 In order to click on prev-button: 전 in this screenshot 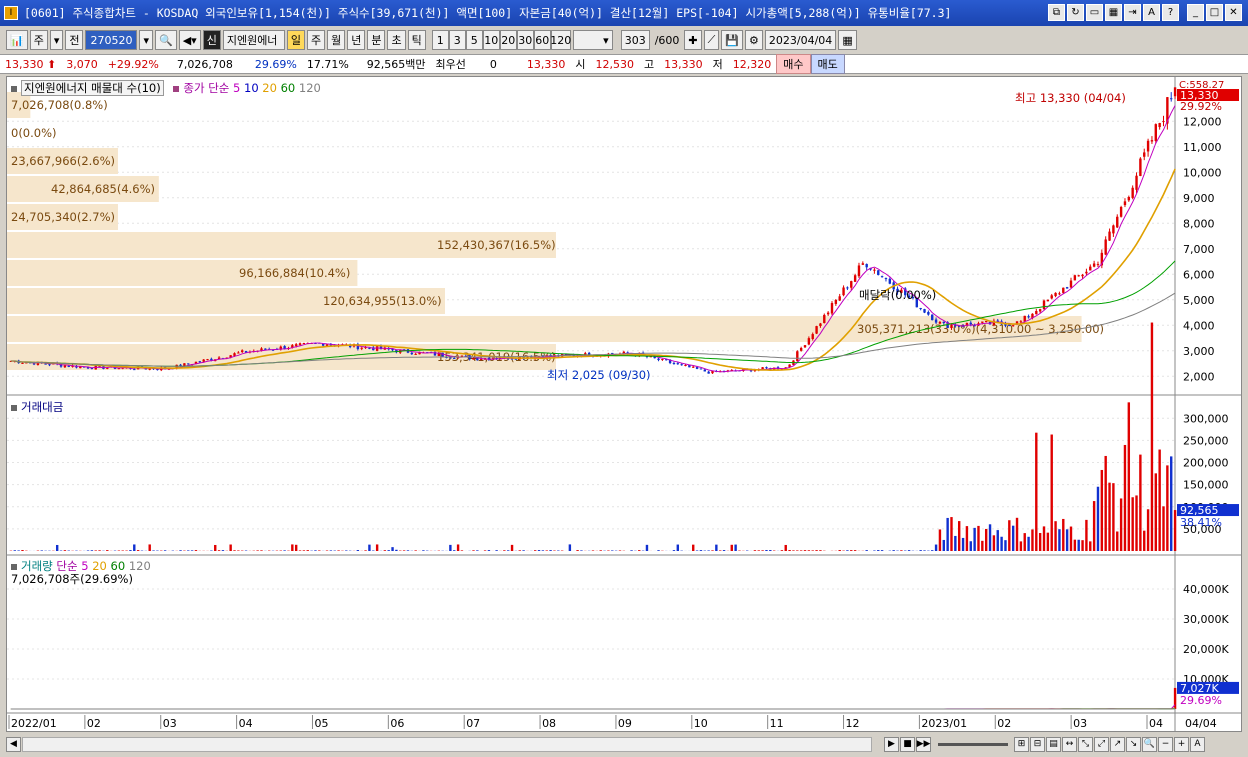, I will do `click(74, 40)`.